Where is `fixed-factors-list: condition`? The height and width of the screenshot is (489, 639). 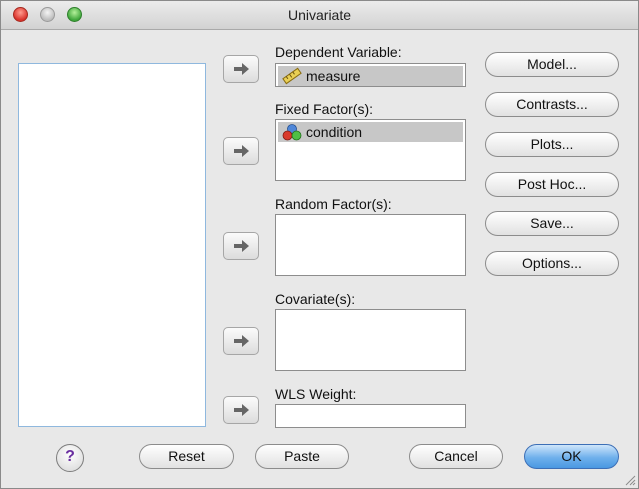 fixed-factors-list: condition is located at coordinates (370, 150).